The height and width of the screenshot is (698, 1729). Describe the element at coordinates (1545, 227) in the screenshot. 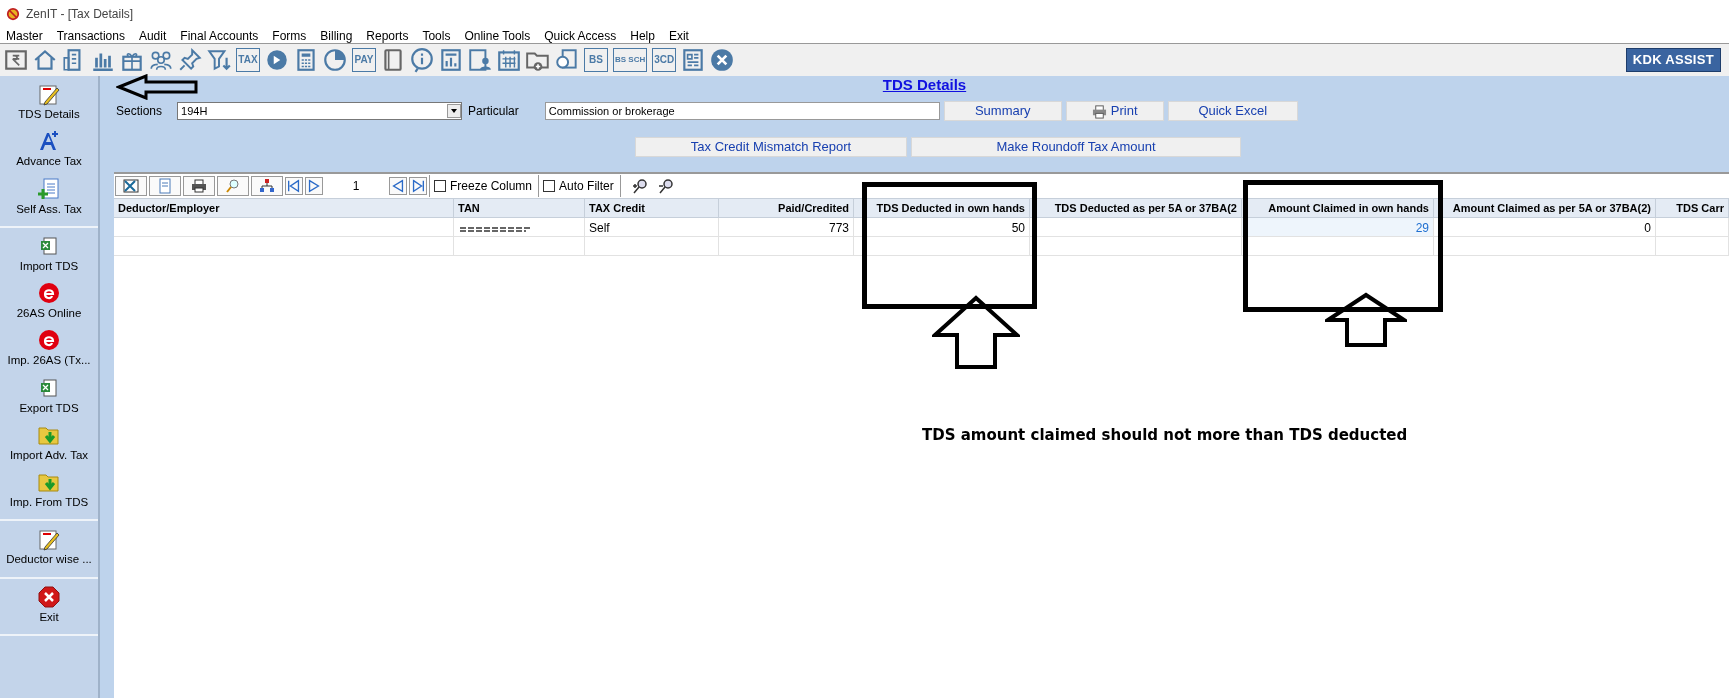

I see `table-cell: 0` at that location.